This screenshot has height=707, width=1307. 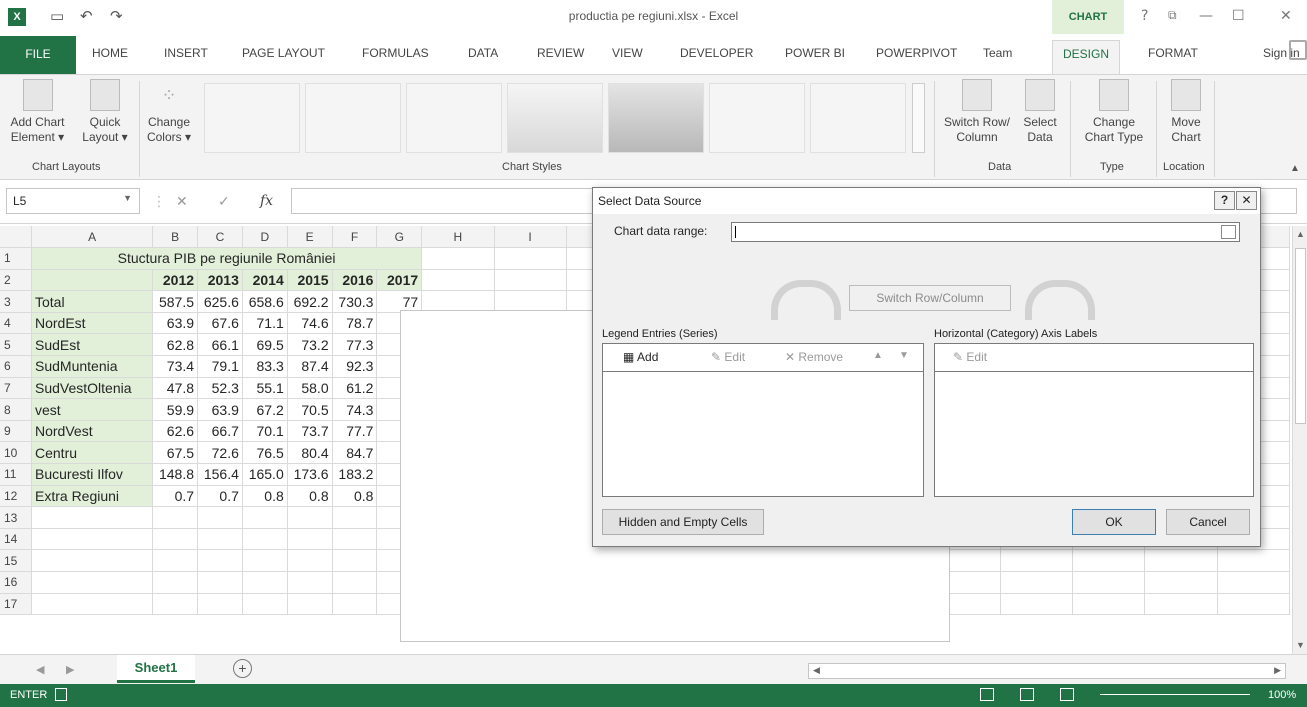 I want to click on value-cell: 183.2, so click(x=355, y=474).